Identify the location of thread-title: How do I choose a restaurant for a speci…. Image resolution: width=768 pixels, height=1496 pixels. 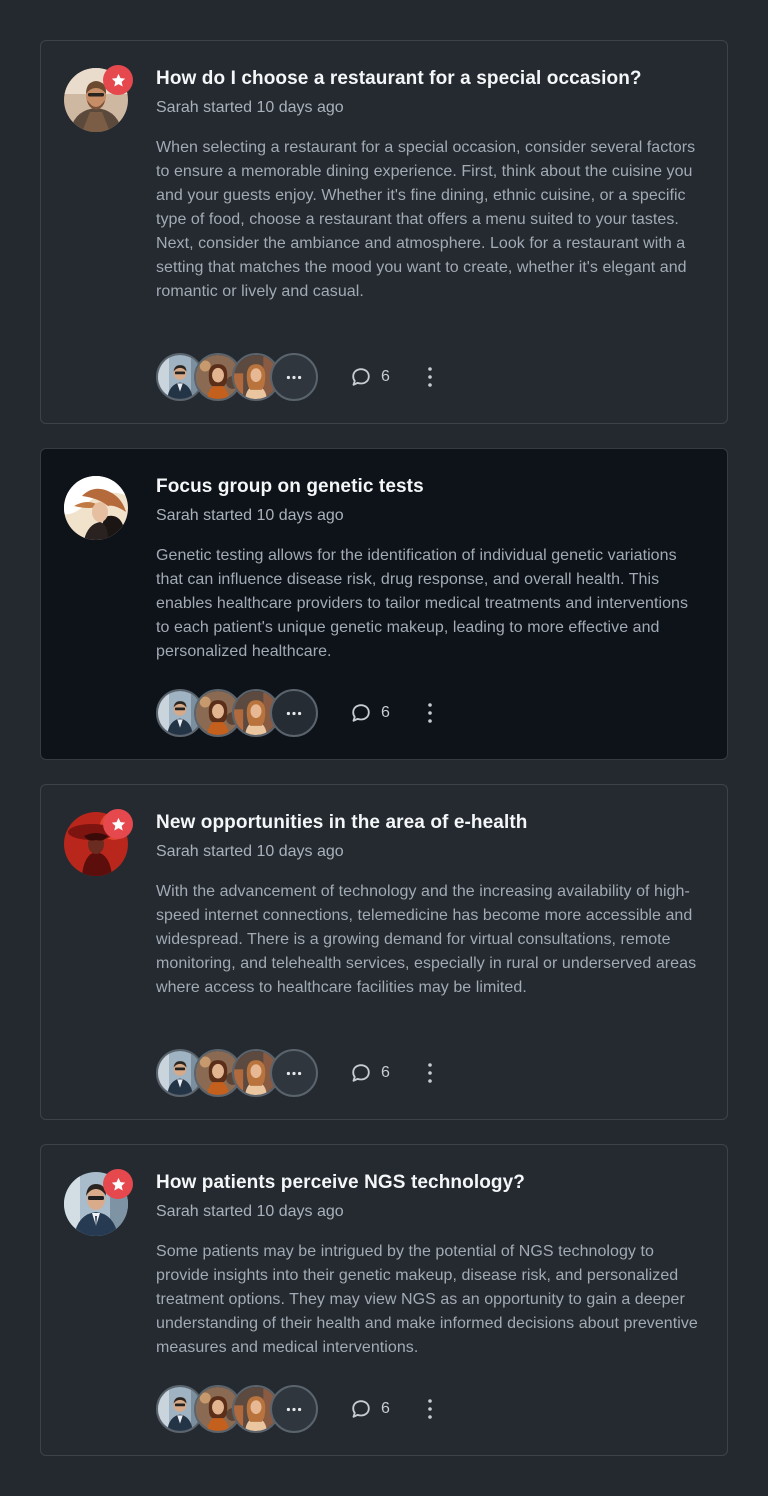
(429, 79).